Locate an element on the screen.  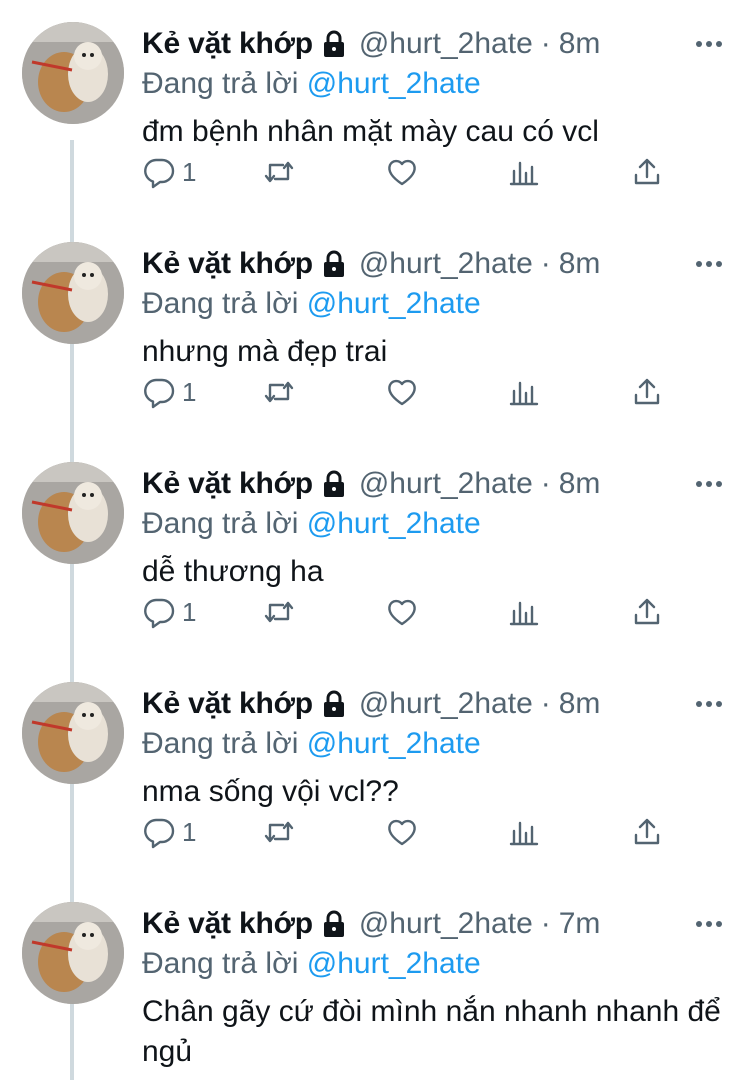
tweet-text: đm bệnh nhân mặt mày cau có vcl is located at coordinates (370, 131).